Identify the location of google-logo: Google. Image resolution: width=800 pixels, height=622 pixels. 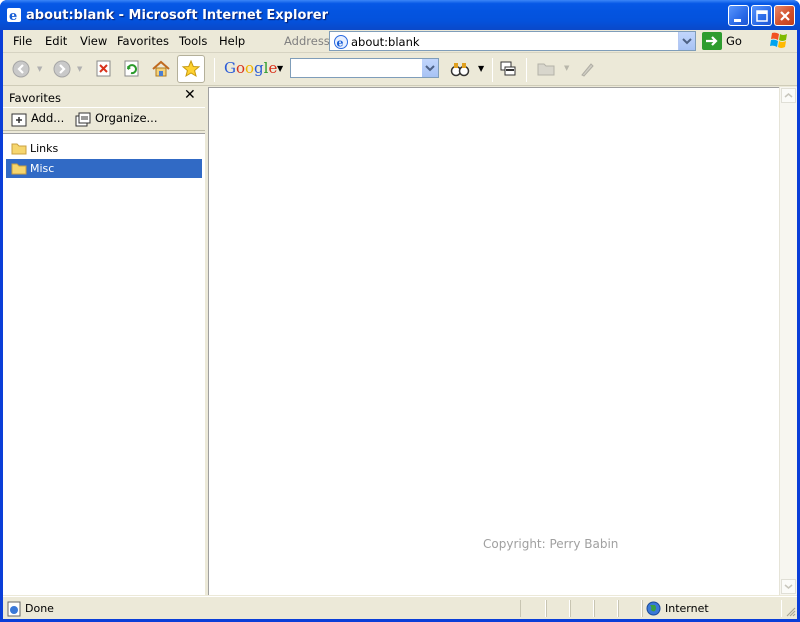
(250, 68).